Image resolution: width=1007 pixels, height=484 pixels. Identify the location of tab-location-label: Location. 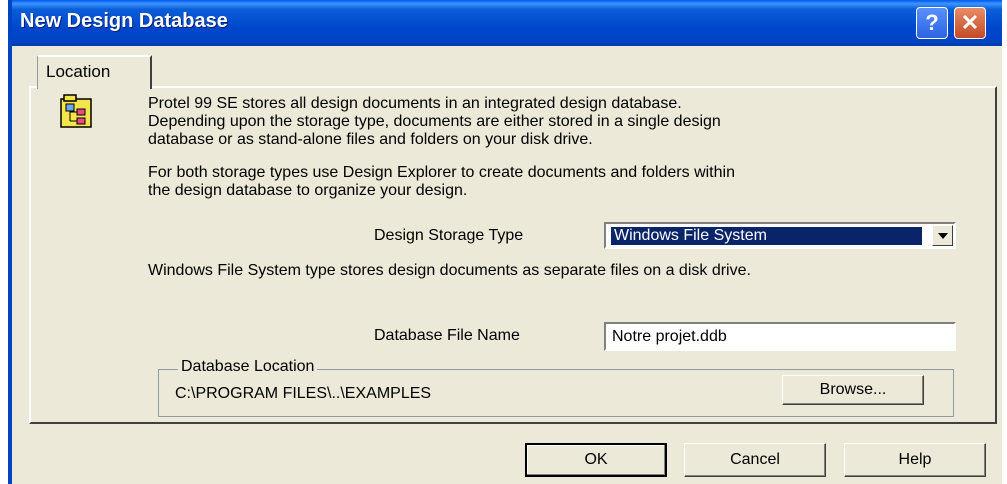
(78, 71).